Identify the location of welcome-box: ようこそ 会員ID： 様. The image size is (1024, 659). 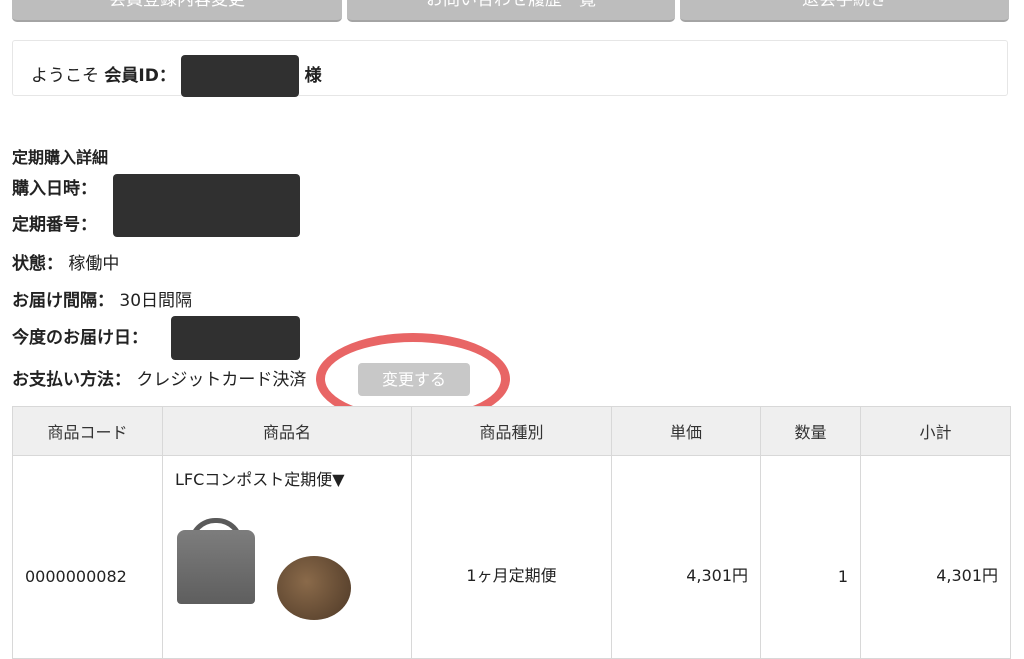
(510, 68).